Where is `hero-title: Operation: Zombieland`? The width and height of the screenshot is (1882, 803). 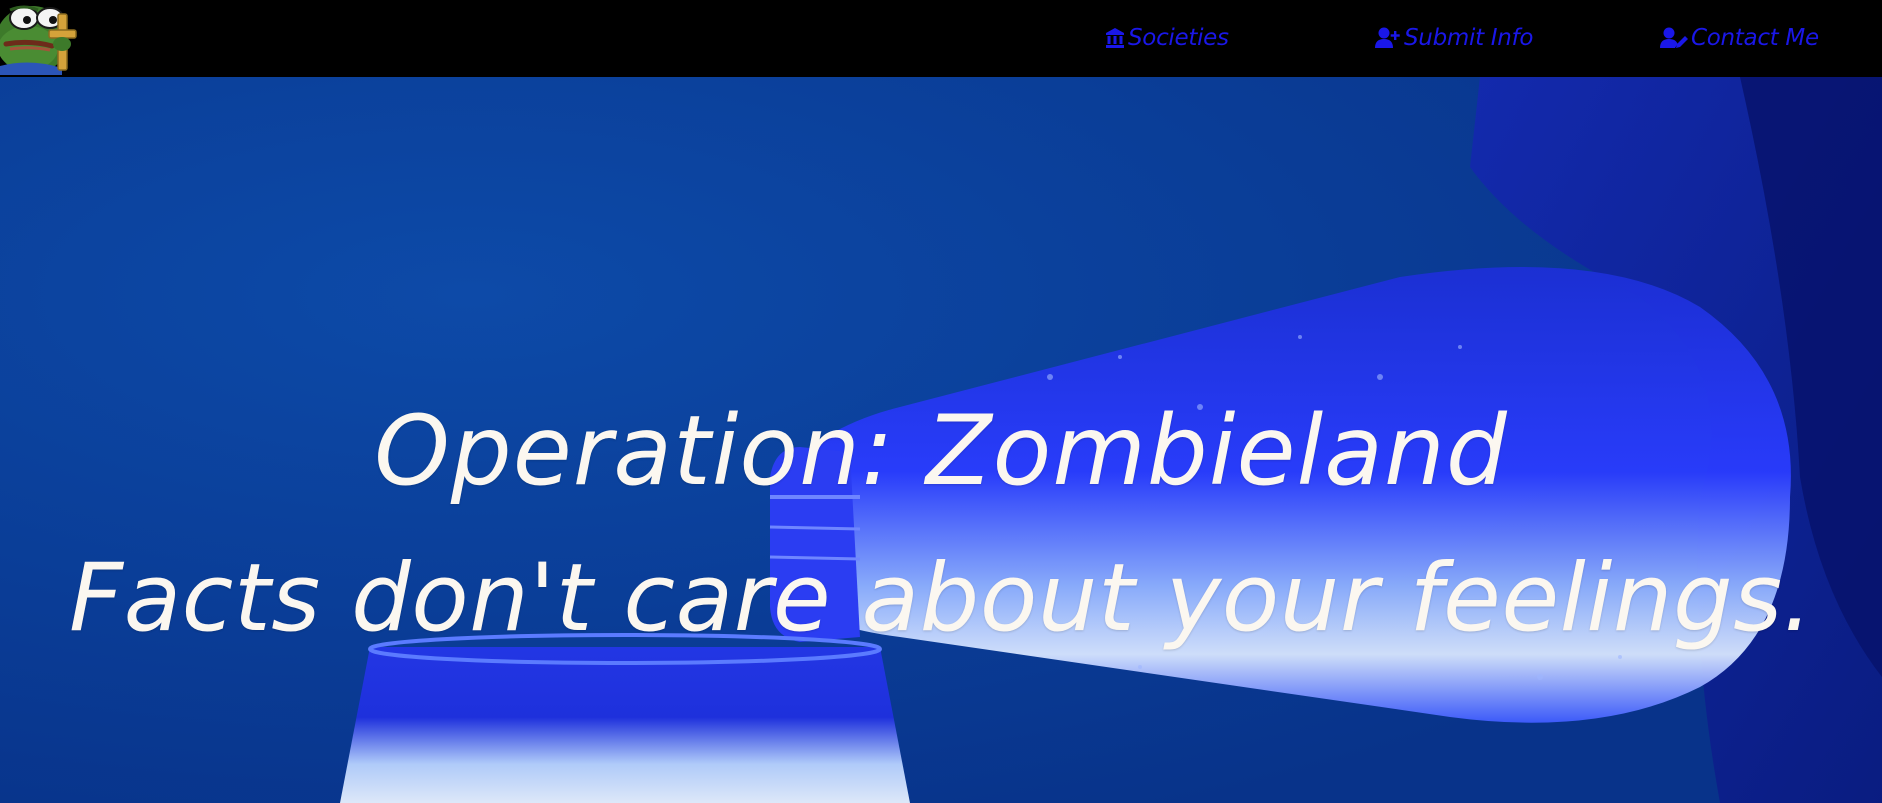
hero-title: Operation: Zombieland is located at coordinates (941, 451).